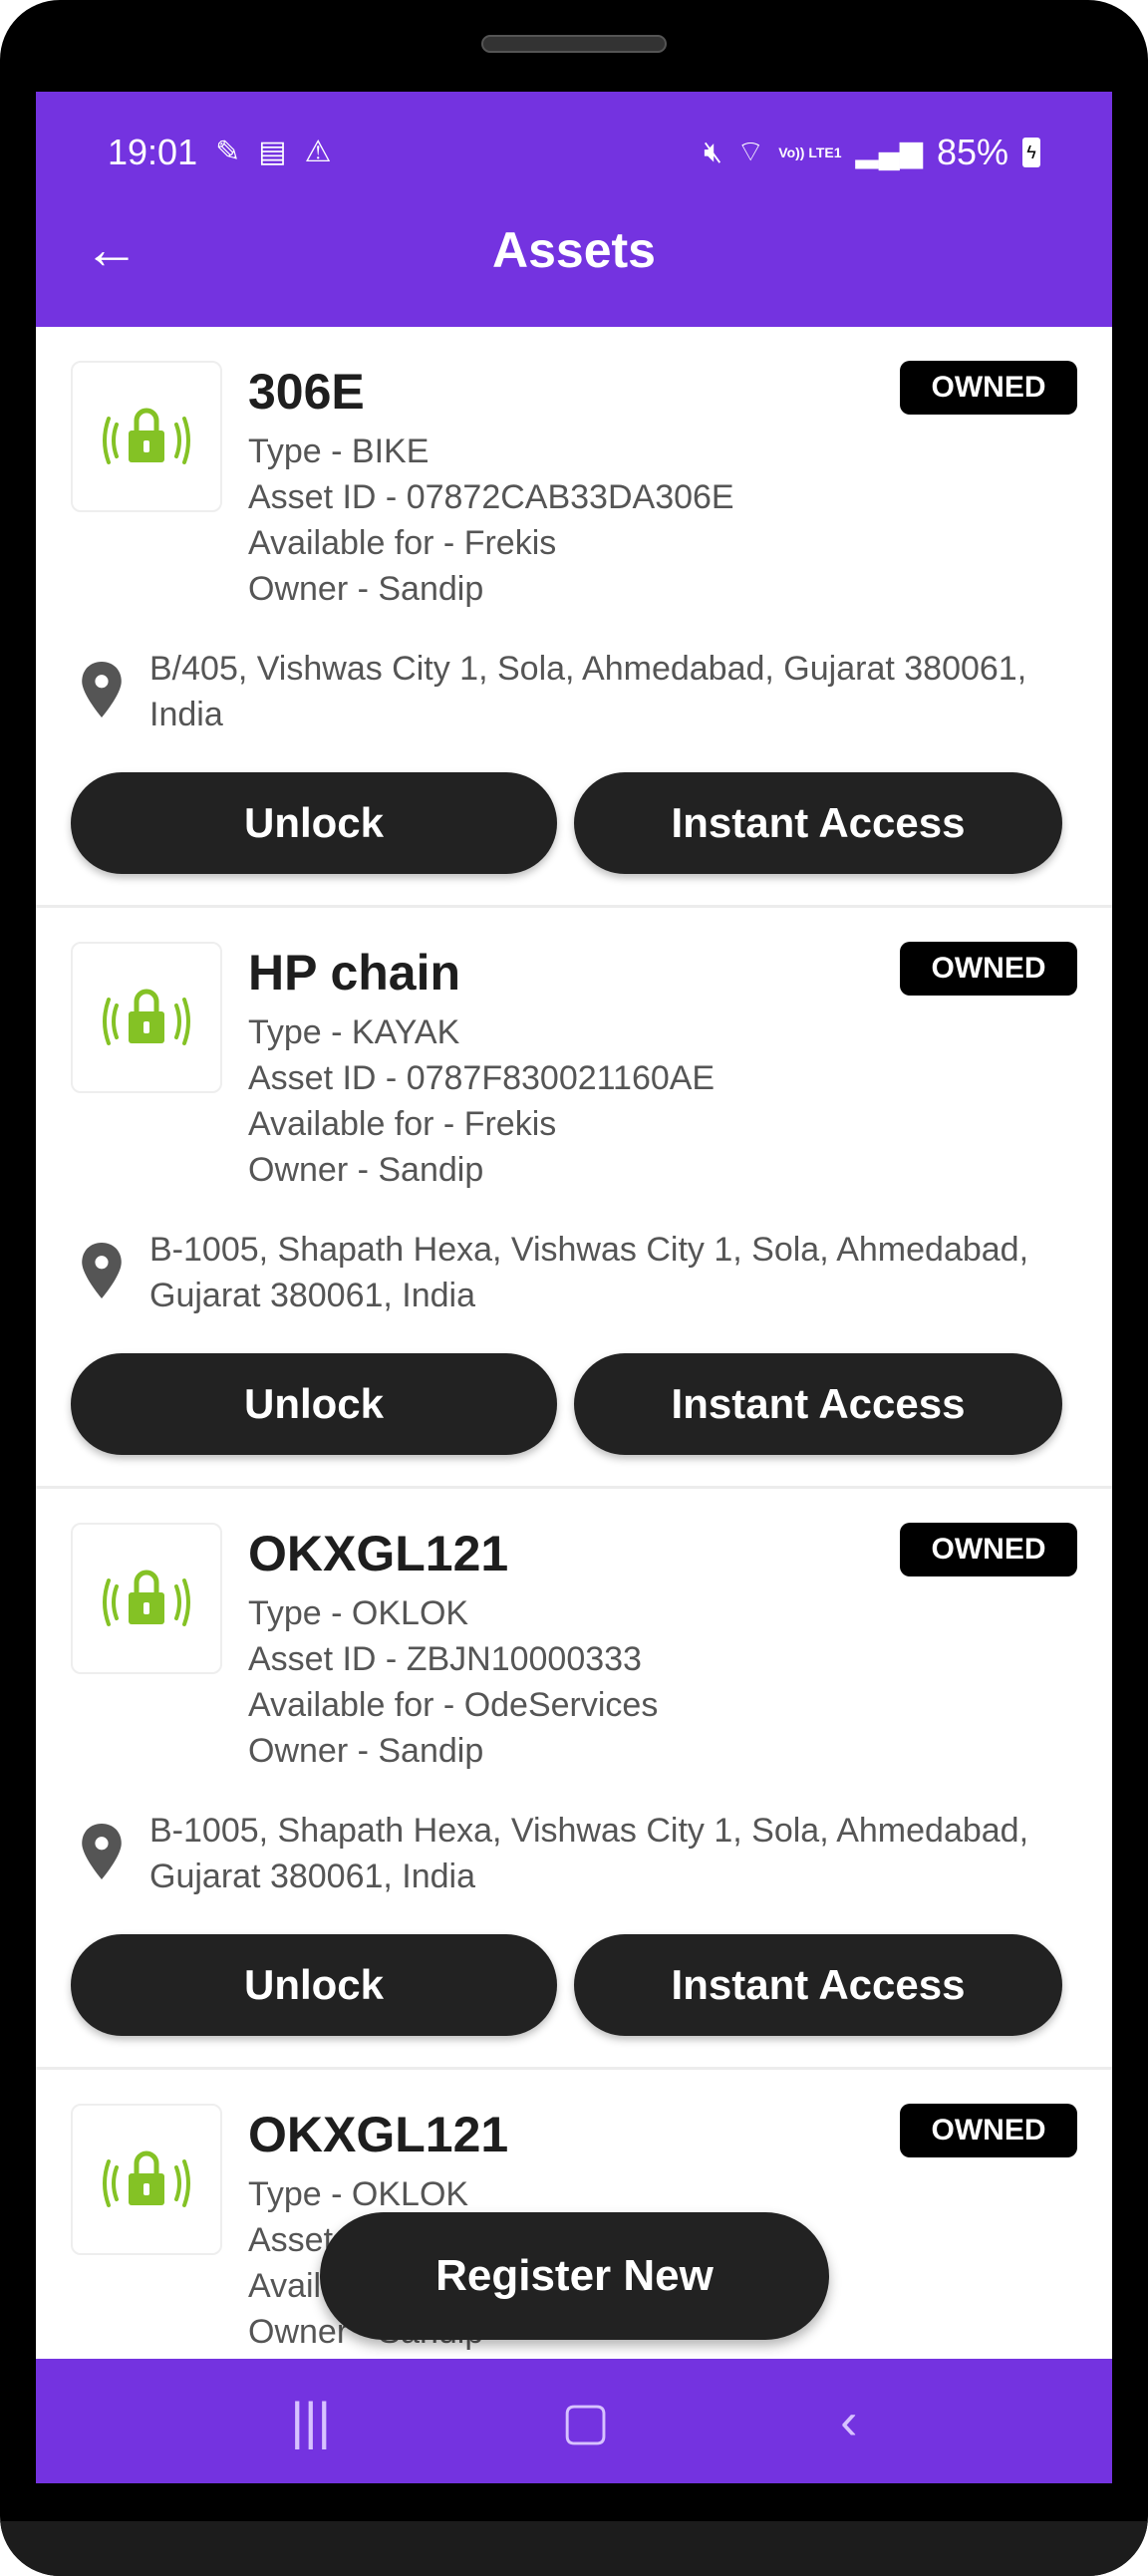  I want to click on asset-id: Asset ID - 07872CAB33DA306E, so click(491, 497).